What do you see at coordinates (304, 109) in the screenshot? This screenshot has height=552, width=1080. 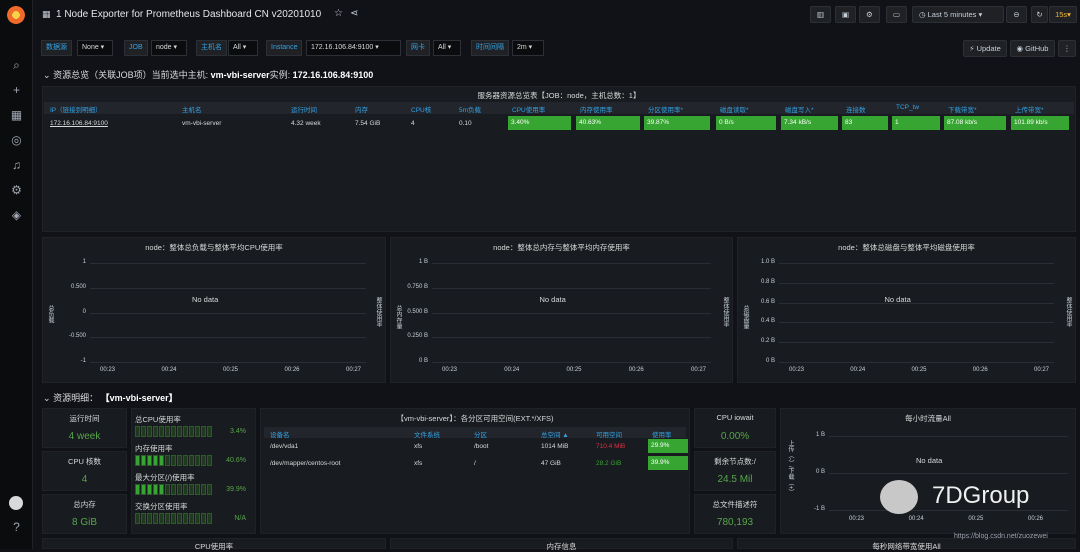 I see `overview-col-header: 运行时间` at bounding box center [304, 109].